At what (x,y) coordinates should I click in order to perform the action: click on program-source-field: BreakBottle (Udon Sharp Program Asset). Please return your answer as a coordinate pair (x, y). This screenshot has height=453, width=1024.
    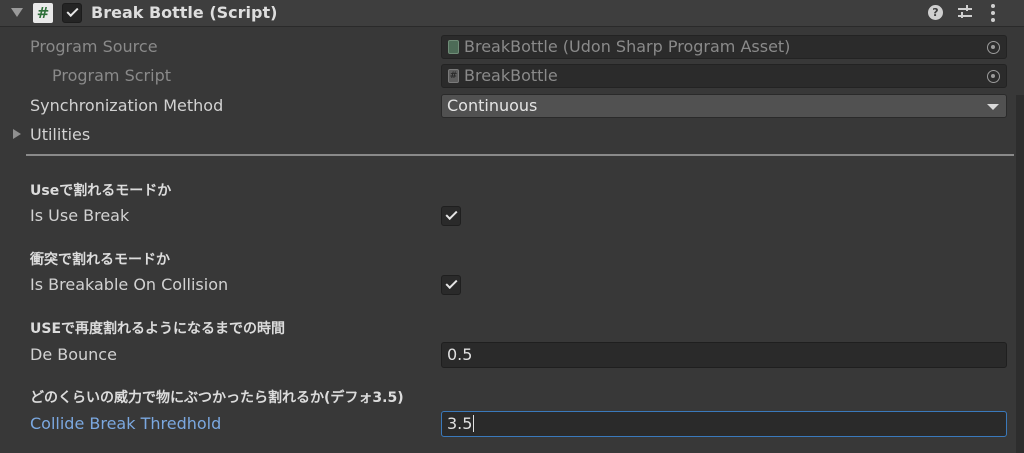
    Looking at the image, I should click on (724, 47).